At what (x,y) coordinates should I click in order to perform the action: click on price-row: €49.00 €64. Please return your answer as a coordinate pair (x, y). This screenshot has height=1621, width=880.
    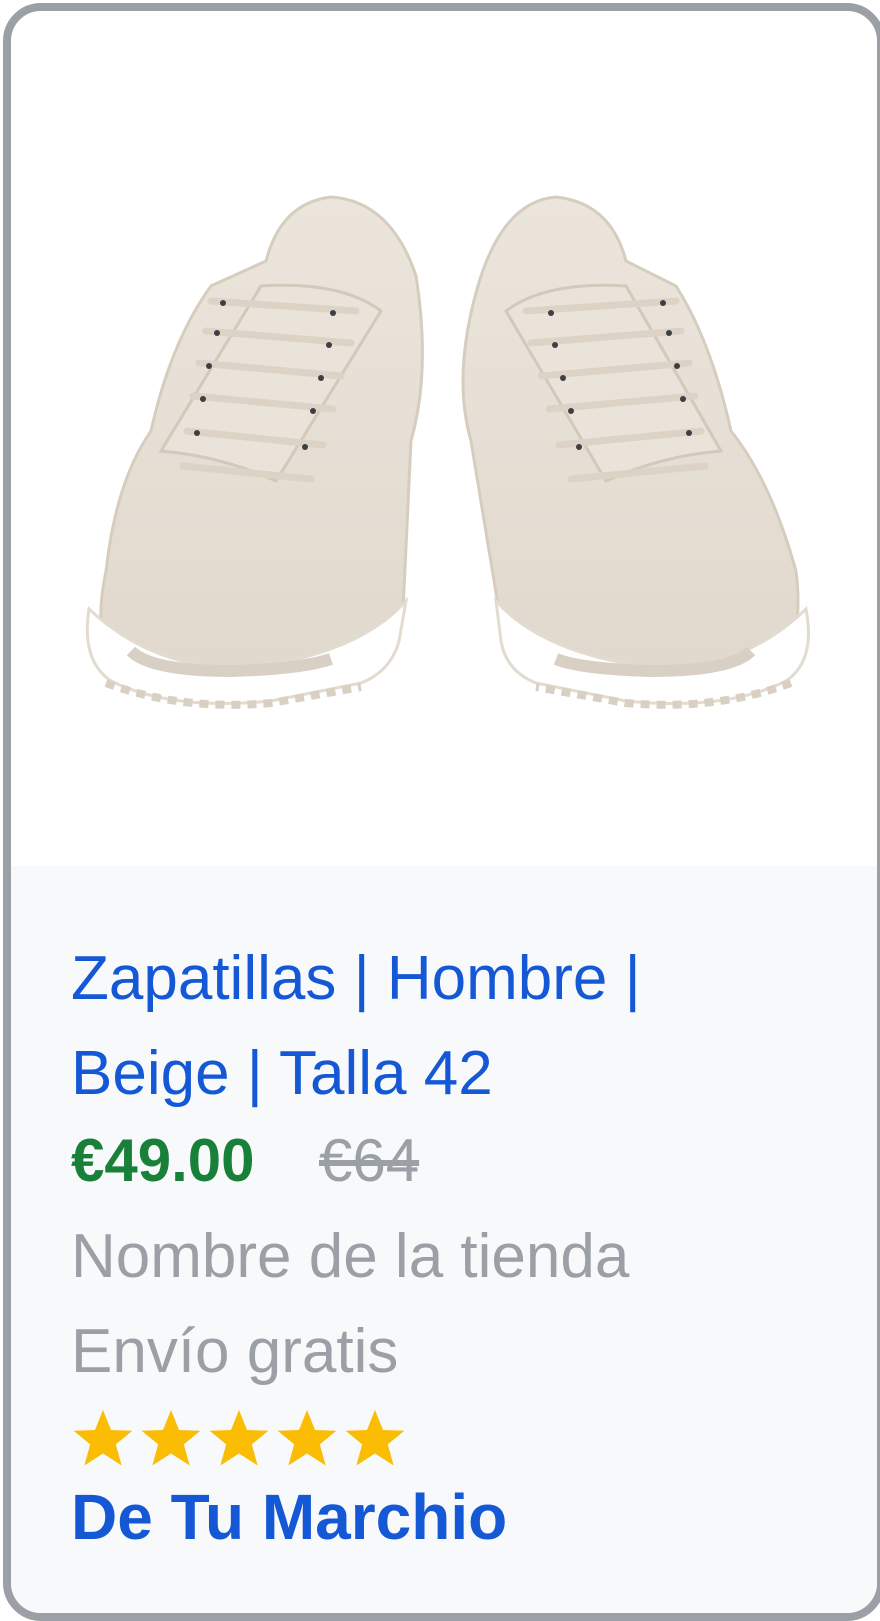
    Looking at the image, I should click on (245, 1166).